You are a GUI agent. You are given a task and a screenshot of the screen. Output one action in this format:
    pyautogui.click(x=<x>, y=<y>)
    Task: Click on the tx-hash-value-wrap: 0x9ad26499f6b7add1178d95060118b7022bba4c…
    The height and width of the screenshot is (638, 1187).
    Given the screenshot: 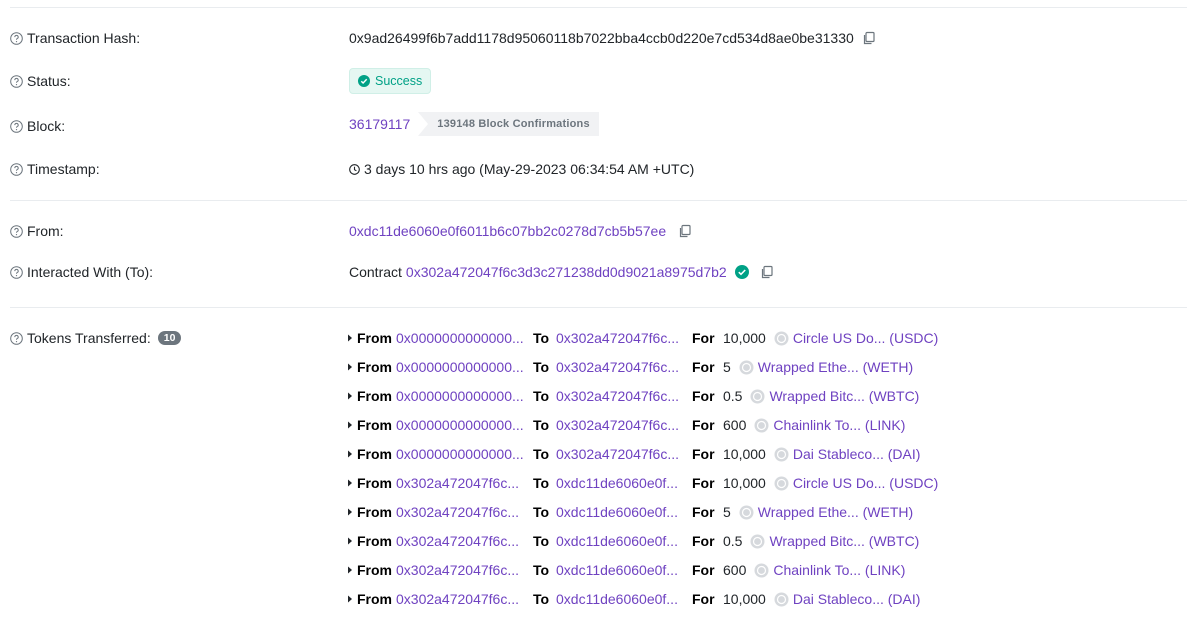 What is the action you would take?
    pyautogui.click(x=612, y=38)
    